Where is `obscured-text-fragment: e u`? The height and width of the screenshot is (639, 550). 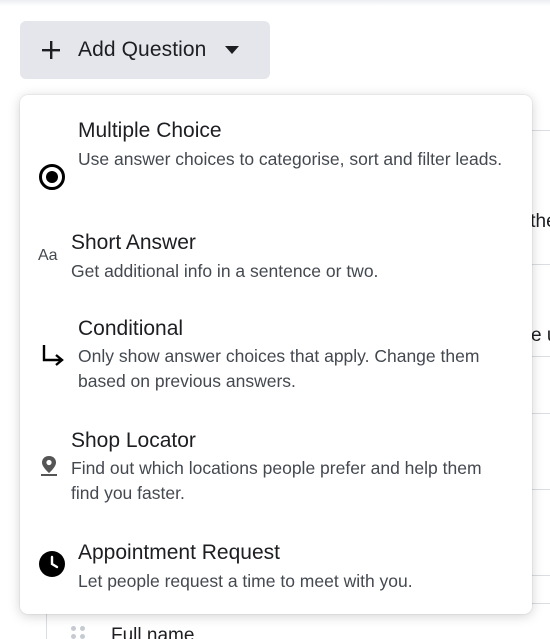
obscured-text-fragment: e u is located at coordinates (540, 335).